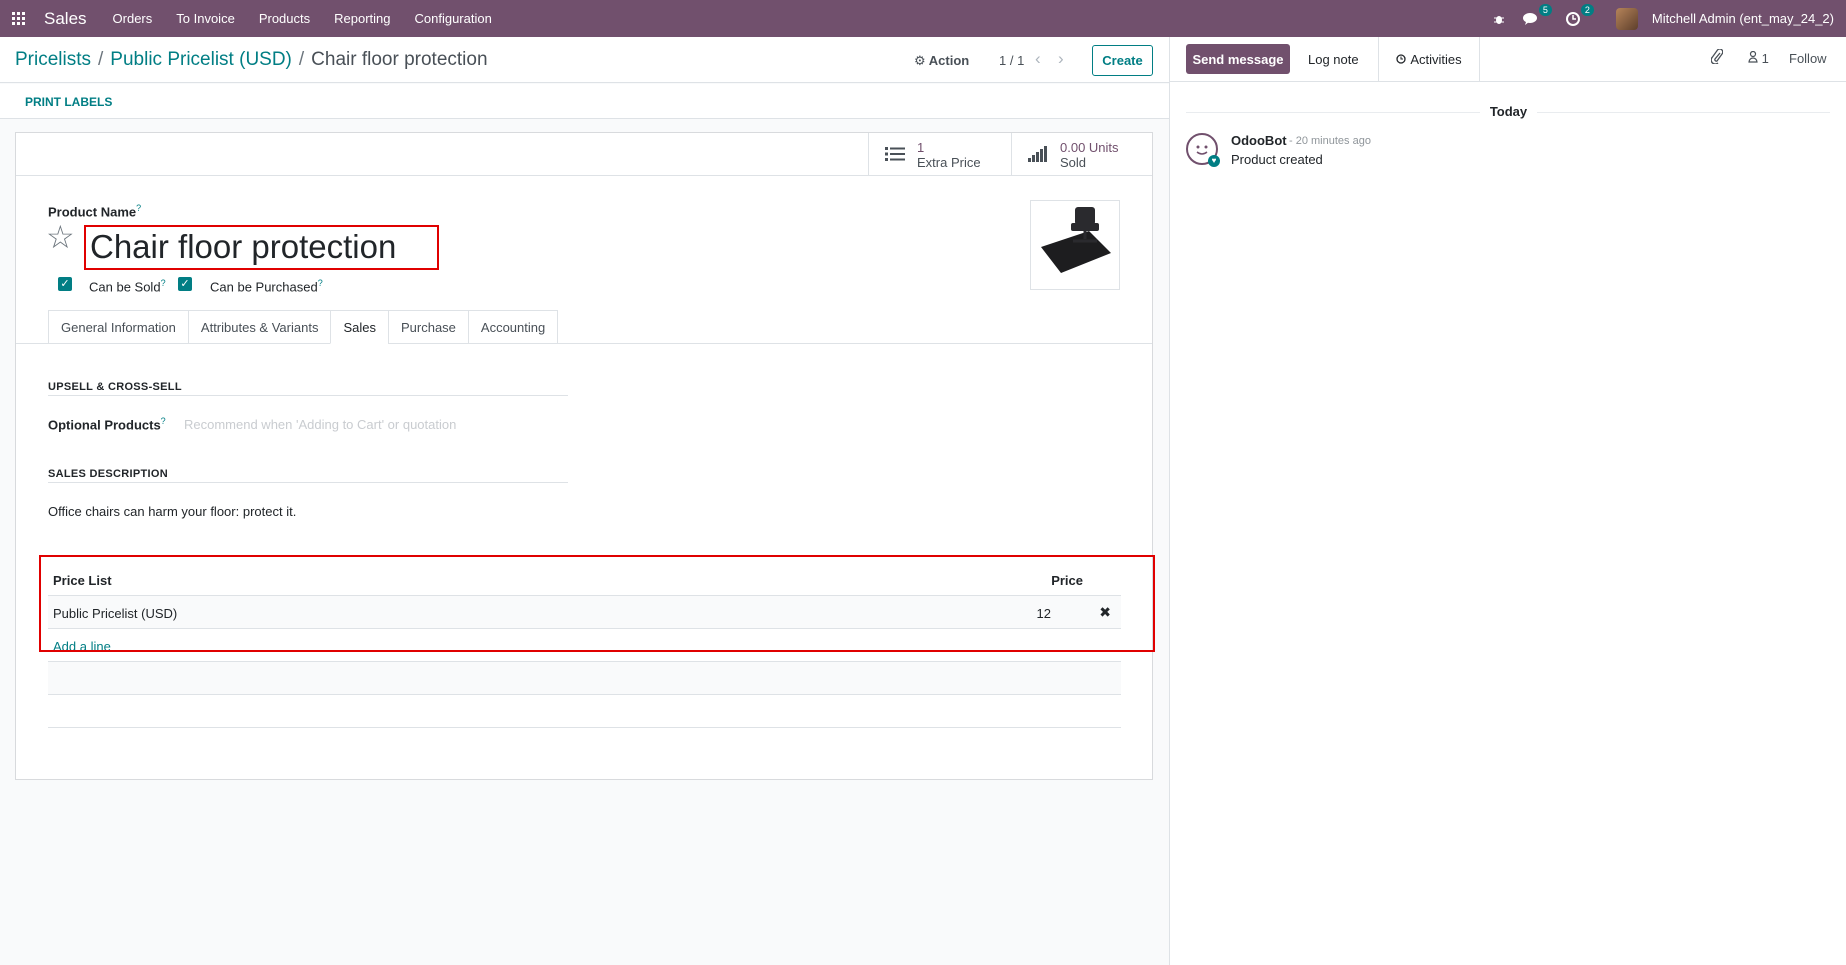  I want to click on can-be-purchased-label: Can be Purchased?, so click(266, 286).